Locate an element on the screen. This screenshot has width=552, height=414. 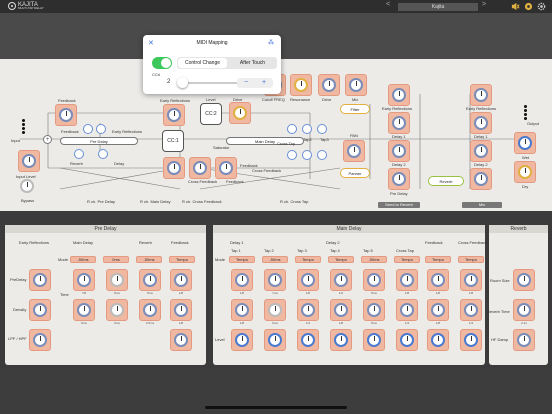
gear-icon is located at coordinates (541, 6).